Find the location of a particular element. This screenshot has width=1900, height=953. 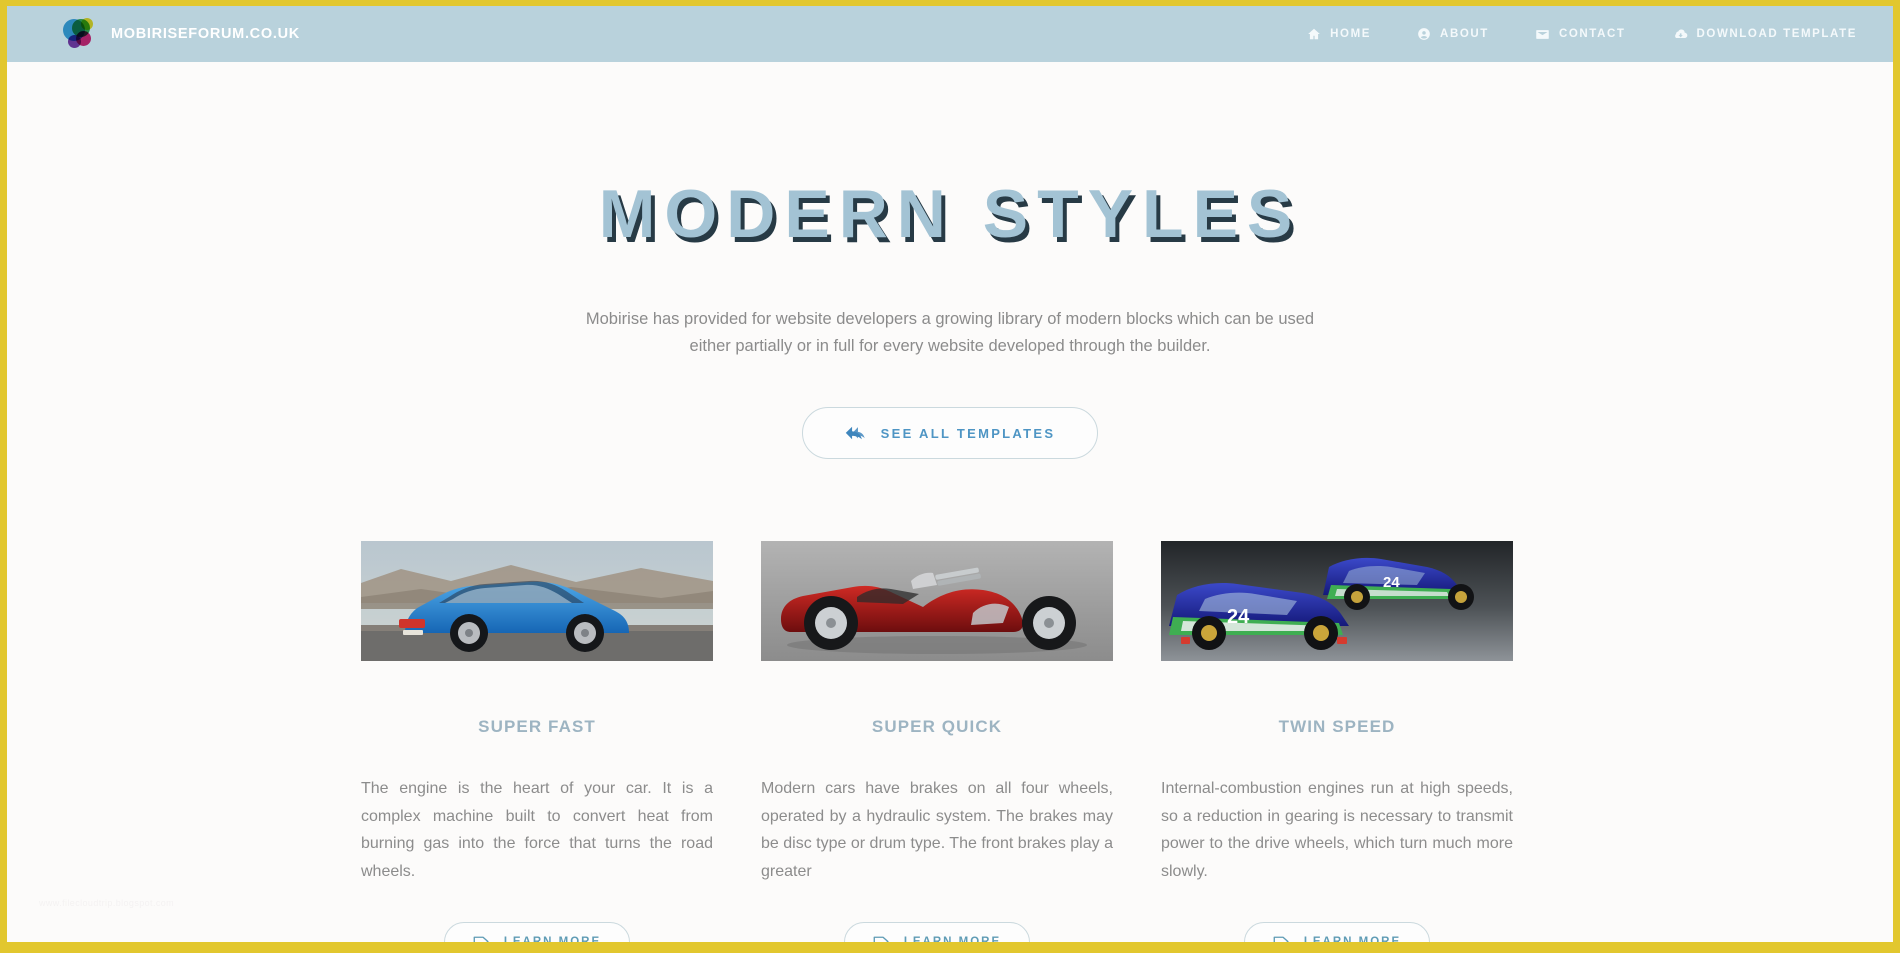

nav-item-home-label: HOME is located at coordinates (1351, 34).